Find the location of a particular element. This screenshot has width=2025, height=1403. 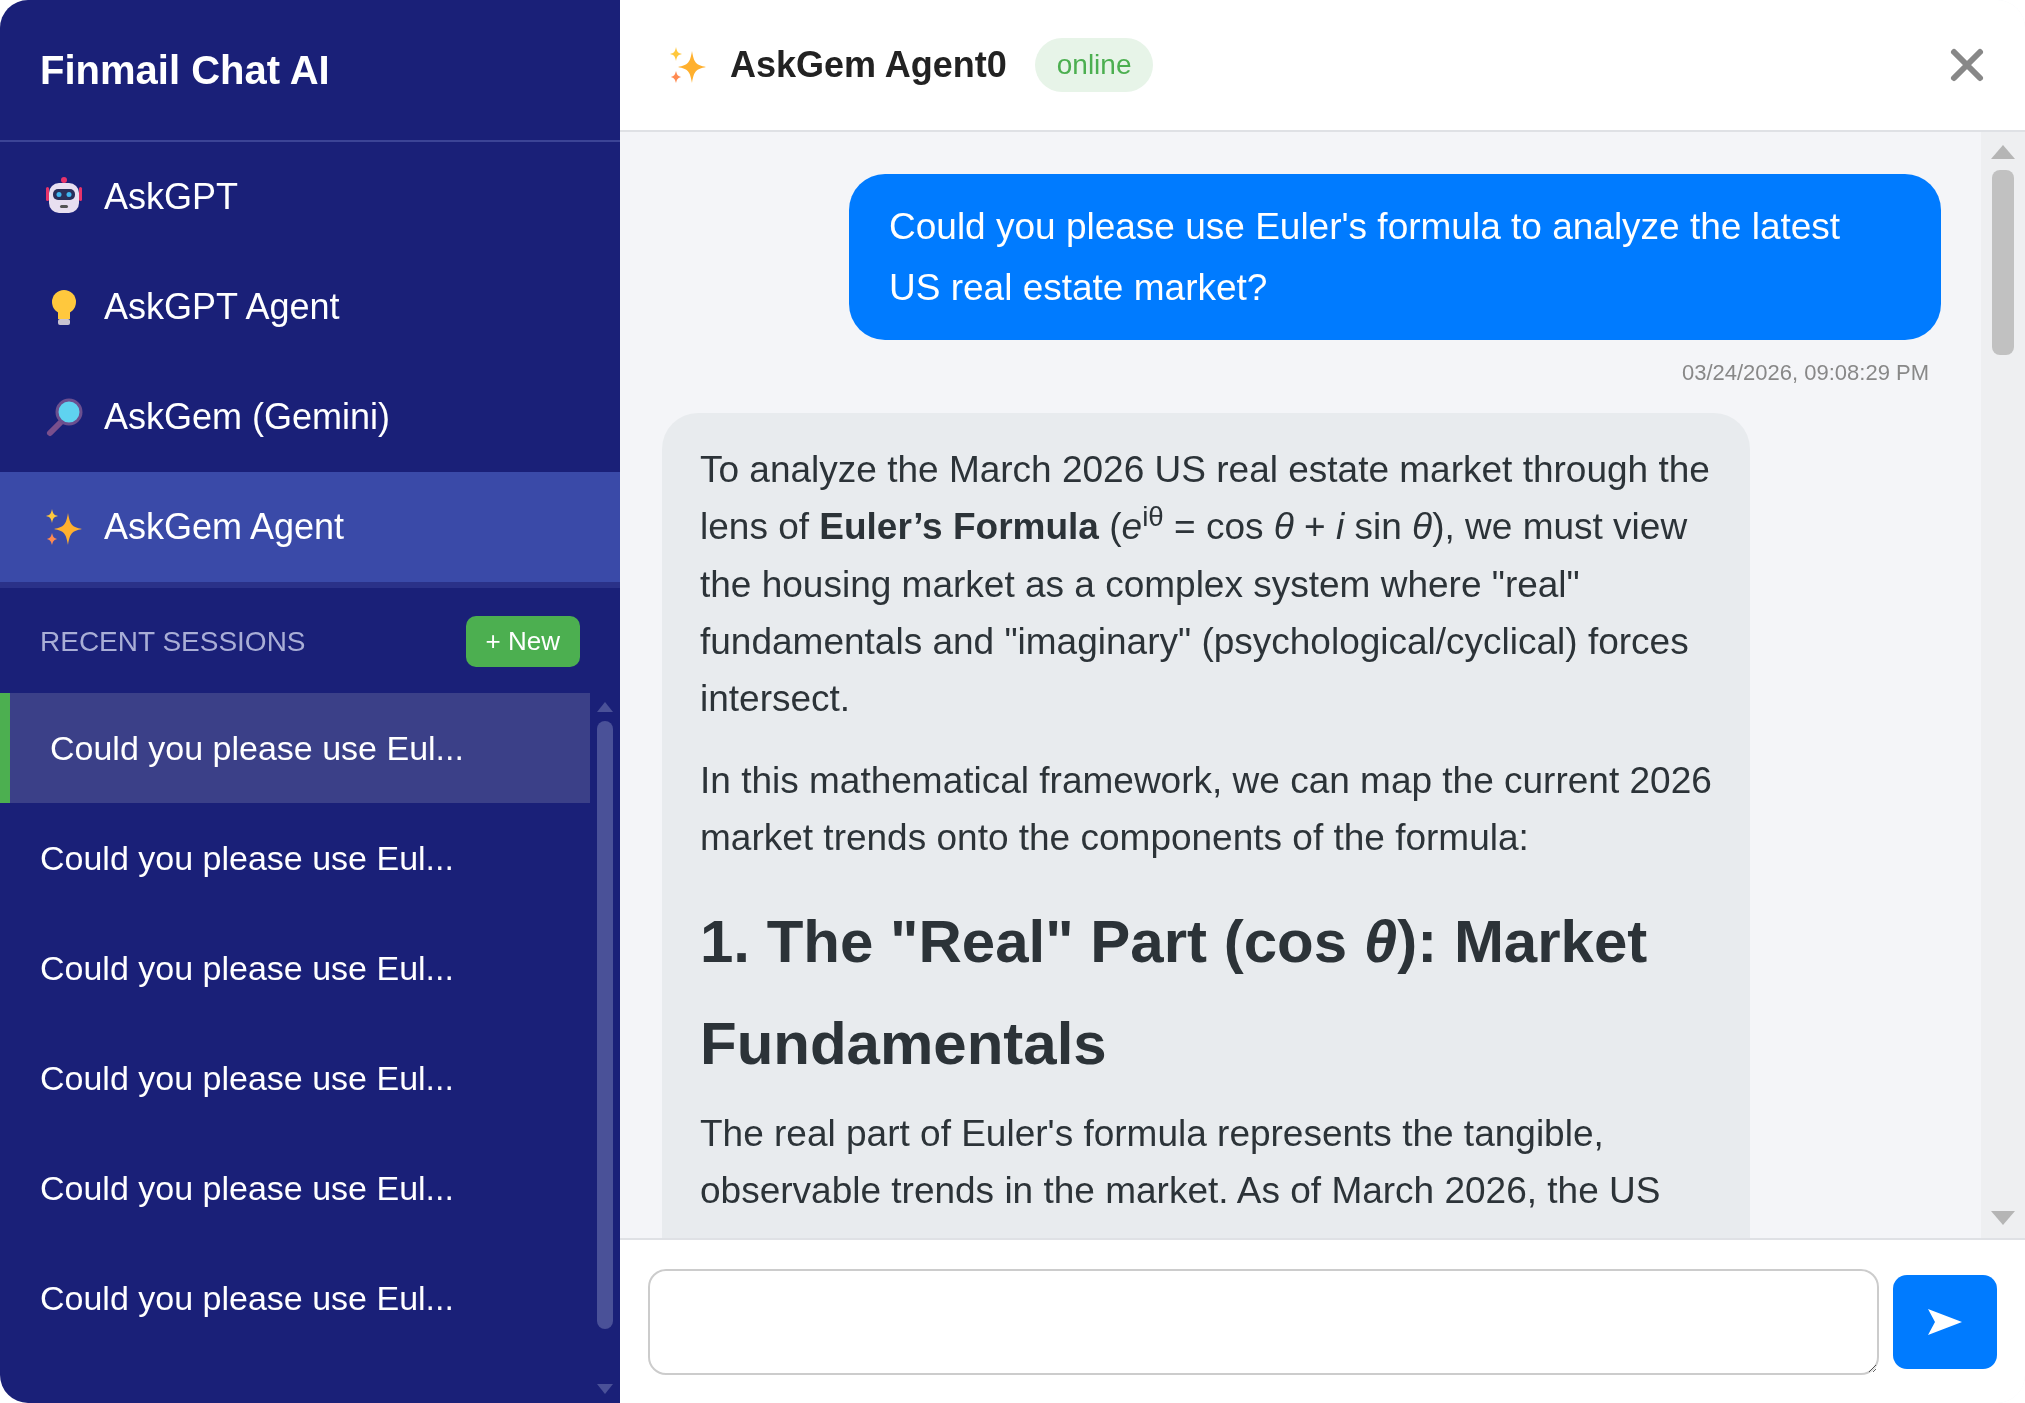

scrollbar is located at coordinates (2003, 685).